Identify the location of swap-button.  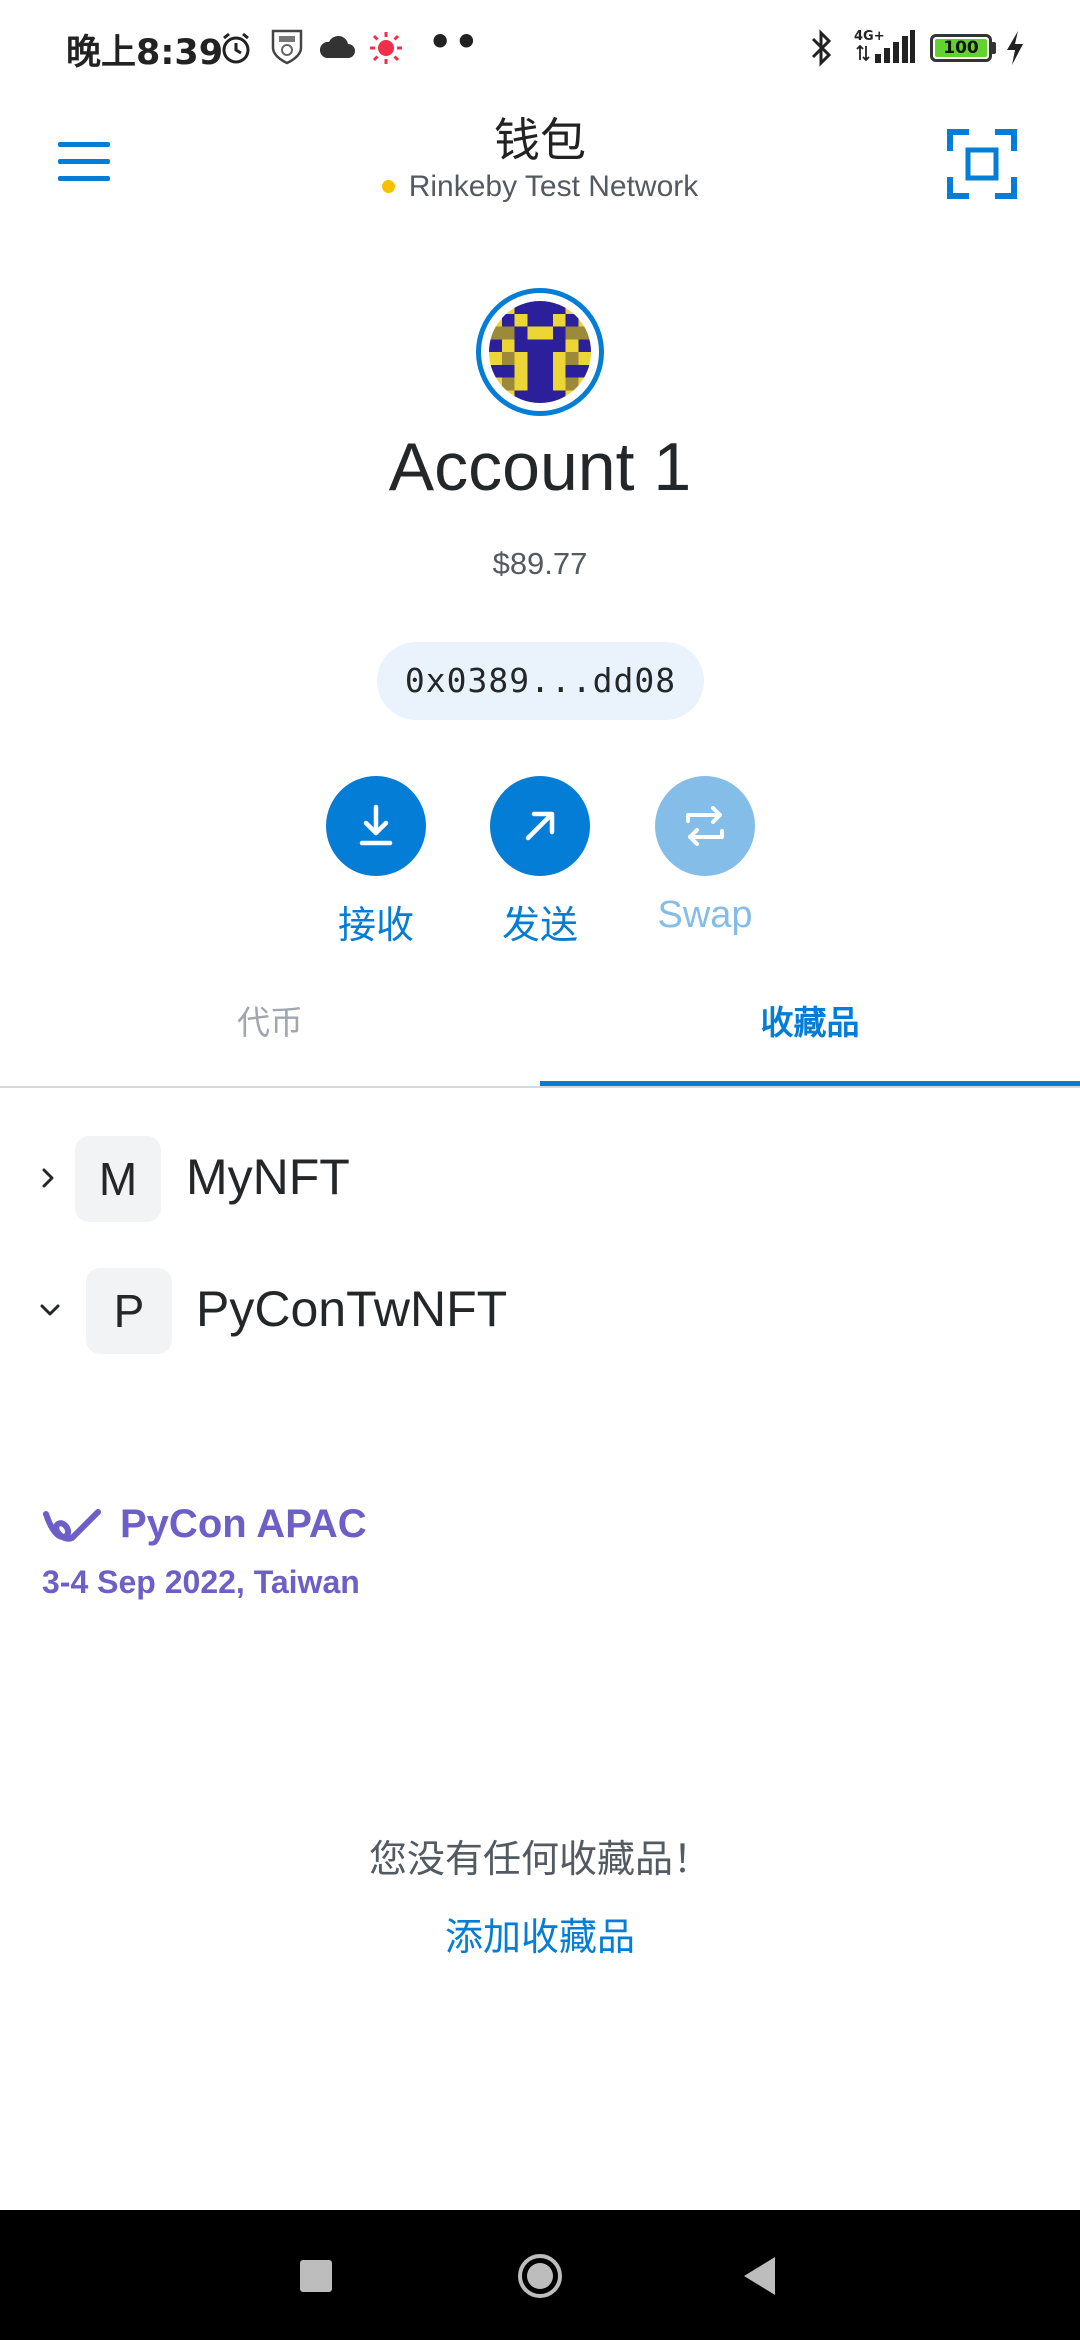
(705, 826).